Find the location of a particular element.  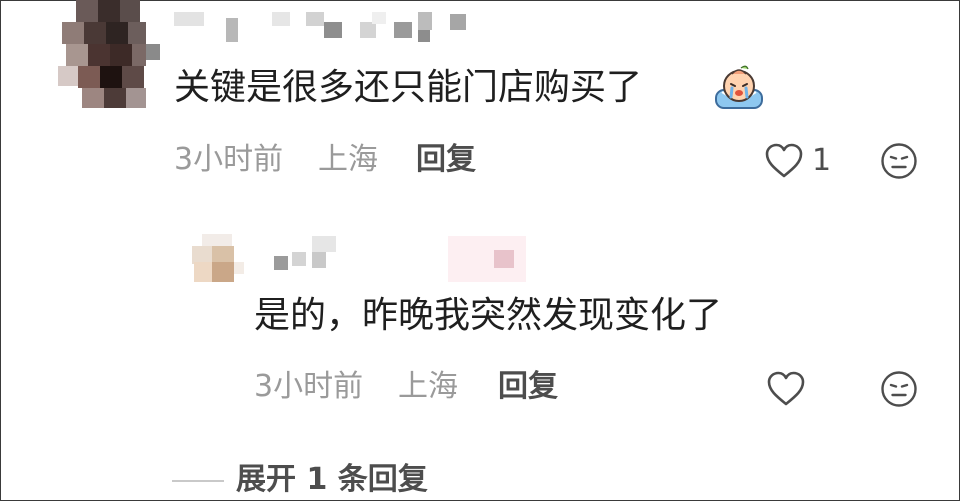

reply-username is located at coordinates (395, 258).